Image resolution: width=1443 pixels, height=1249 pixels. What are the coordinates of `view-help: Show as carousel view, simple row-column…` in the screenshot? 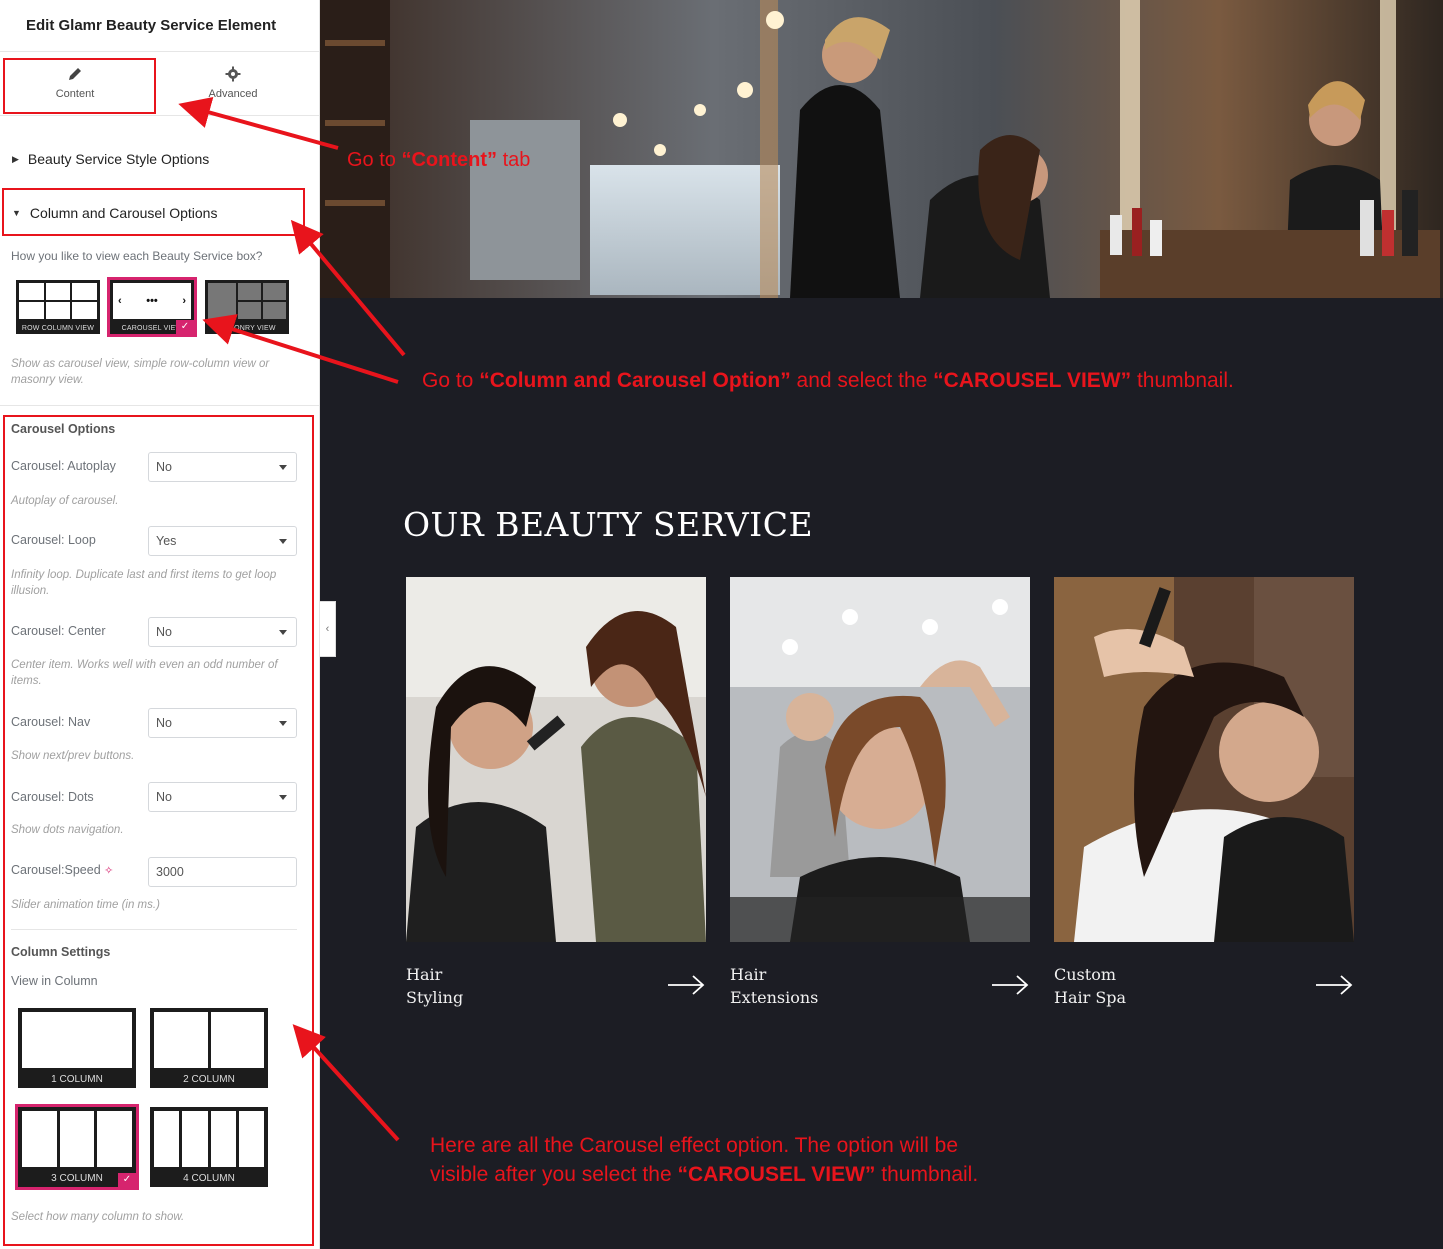 It's located at (140, 372).